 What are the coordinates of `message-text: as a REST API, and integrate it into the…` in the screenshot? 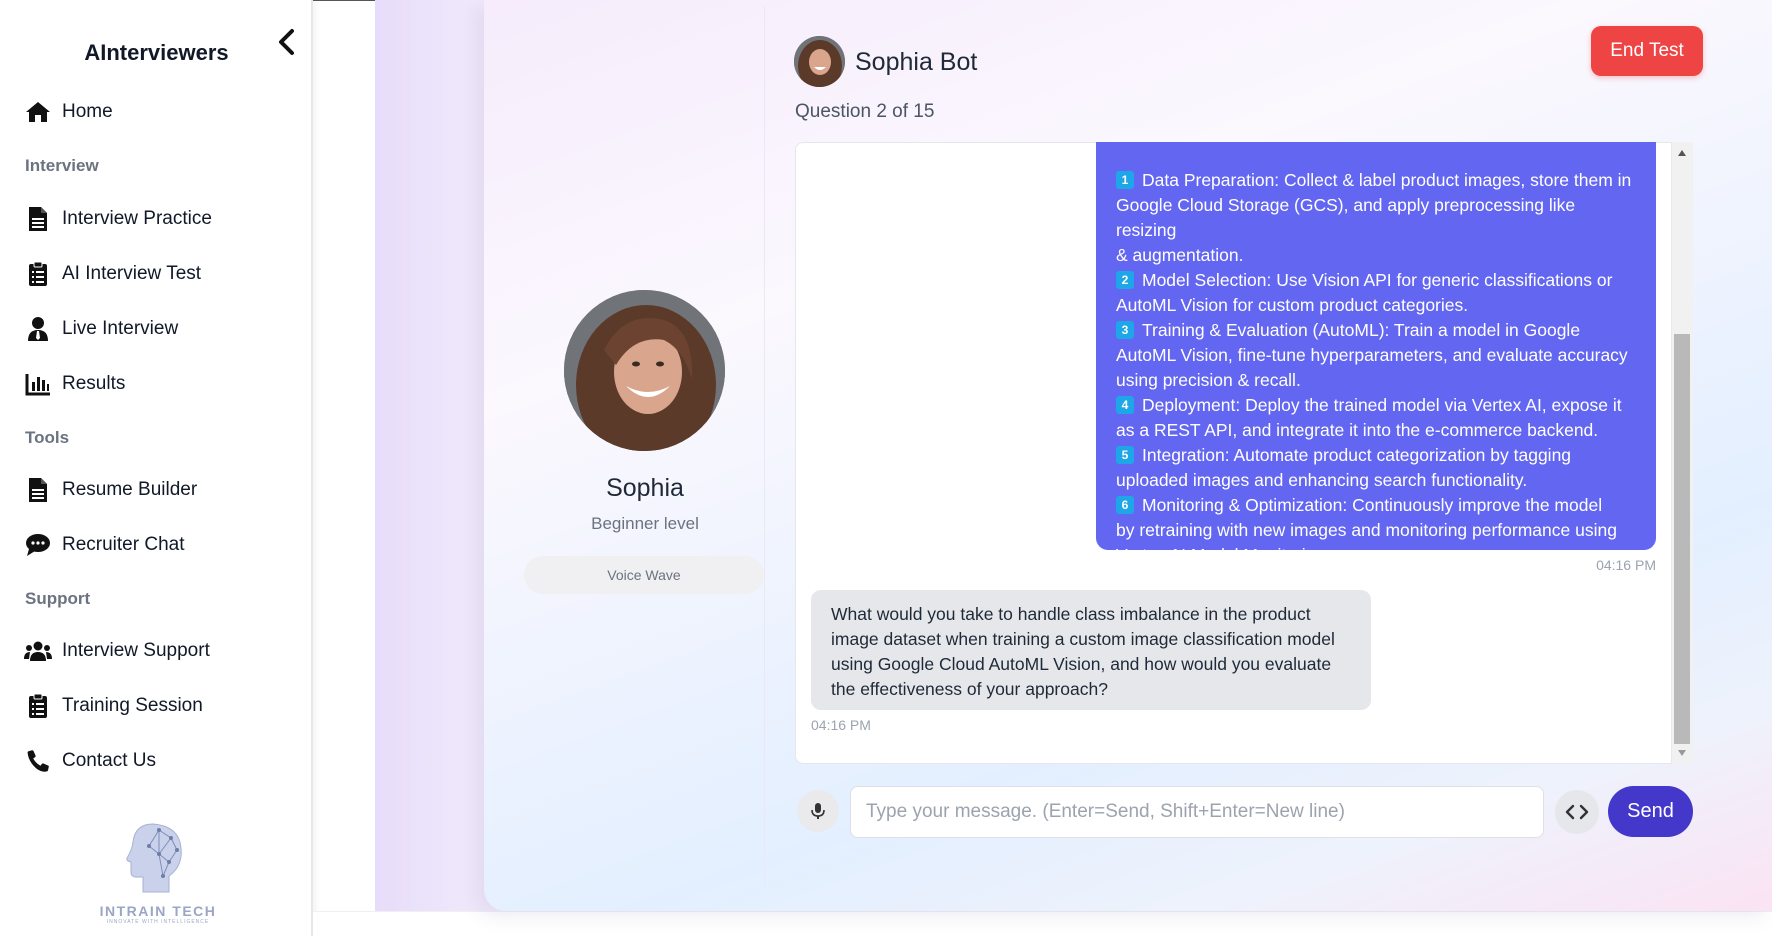 It's located at (1357, 430).